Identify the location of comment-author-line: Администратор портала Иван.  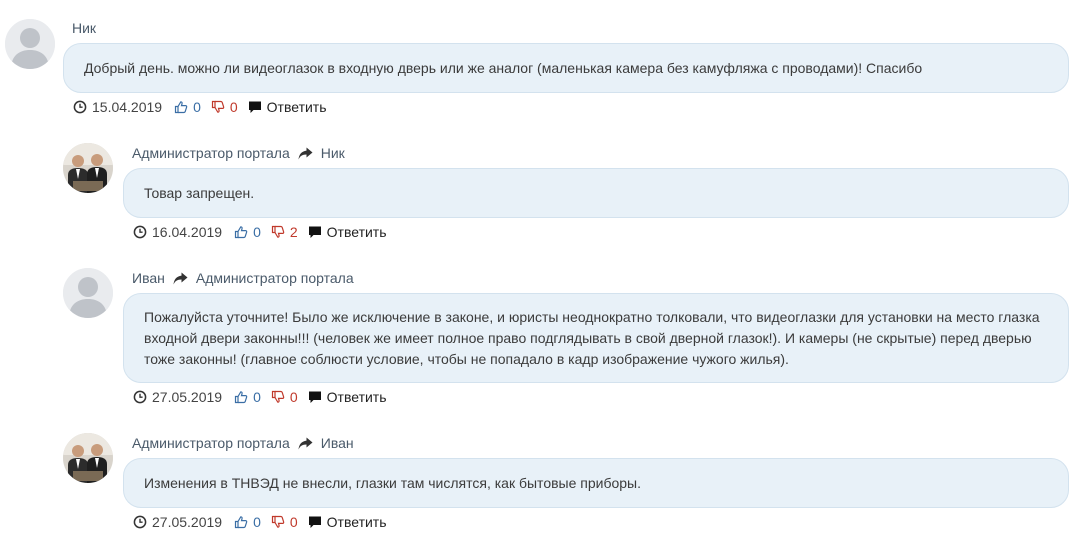
(243, 443).